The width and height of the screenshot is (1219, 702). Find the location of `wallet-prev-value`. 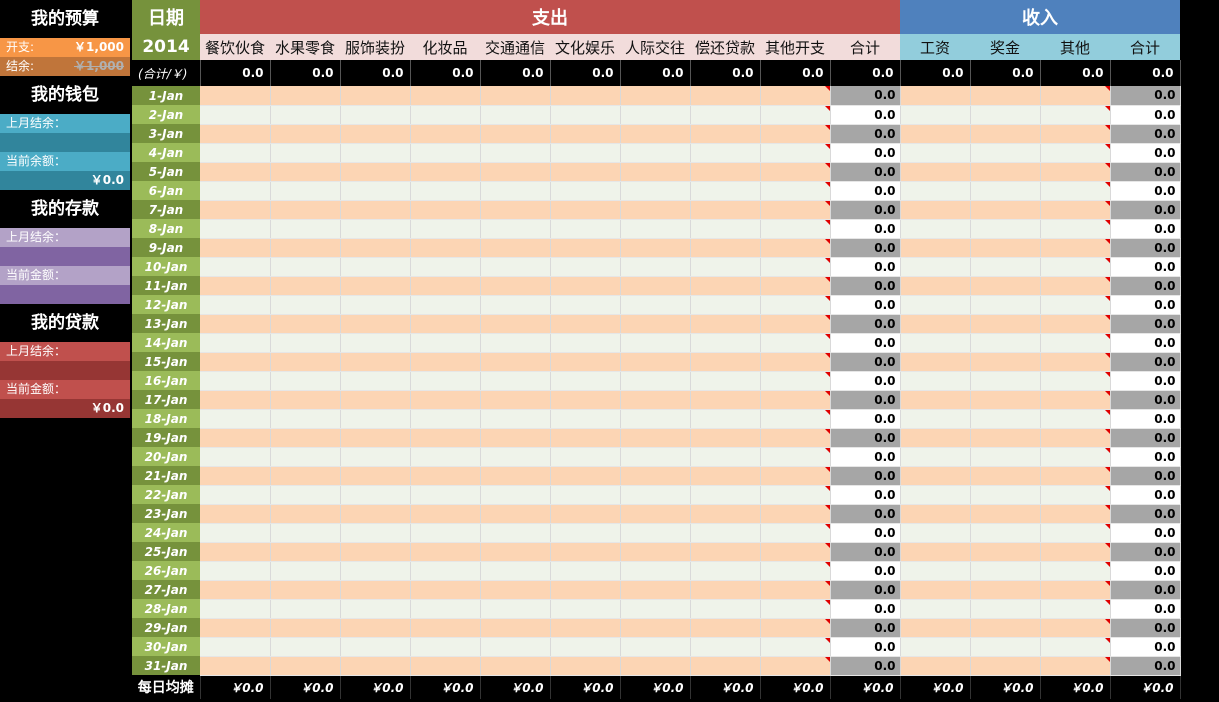

wallet-prev-value is located at coordinates (65, 142).